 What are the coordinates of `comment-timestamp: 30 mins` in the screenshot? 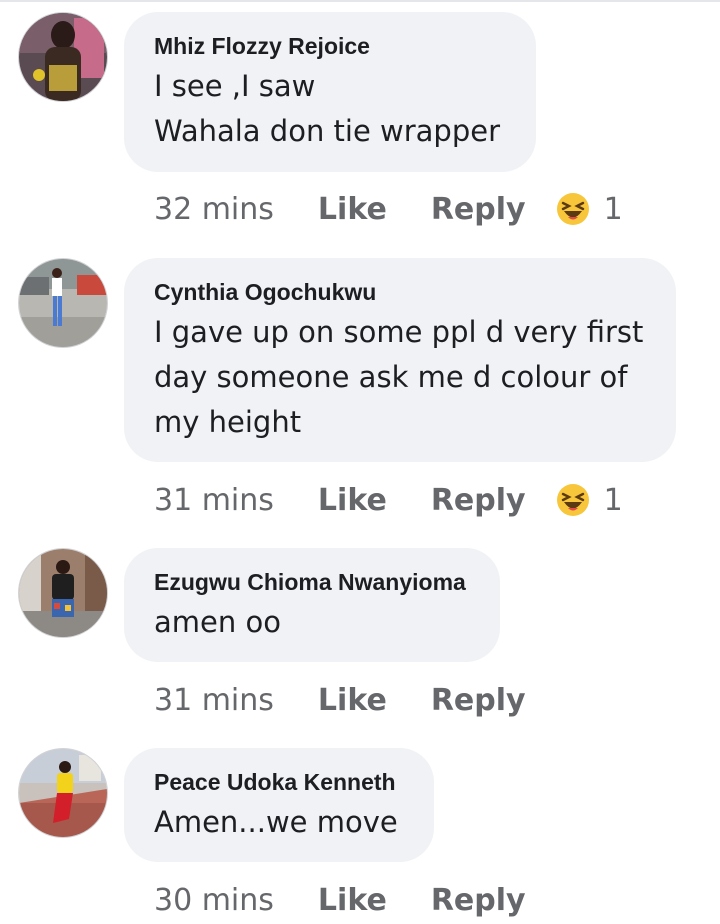 It's located at (214, 900).